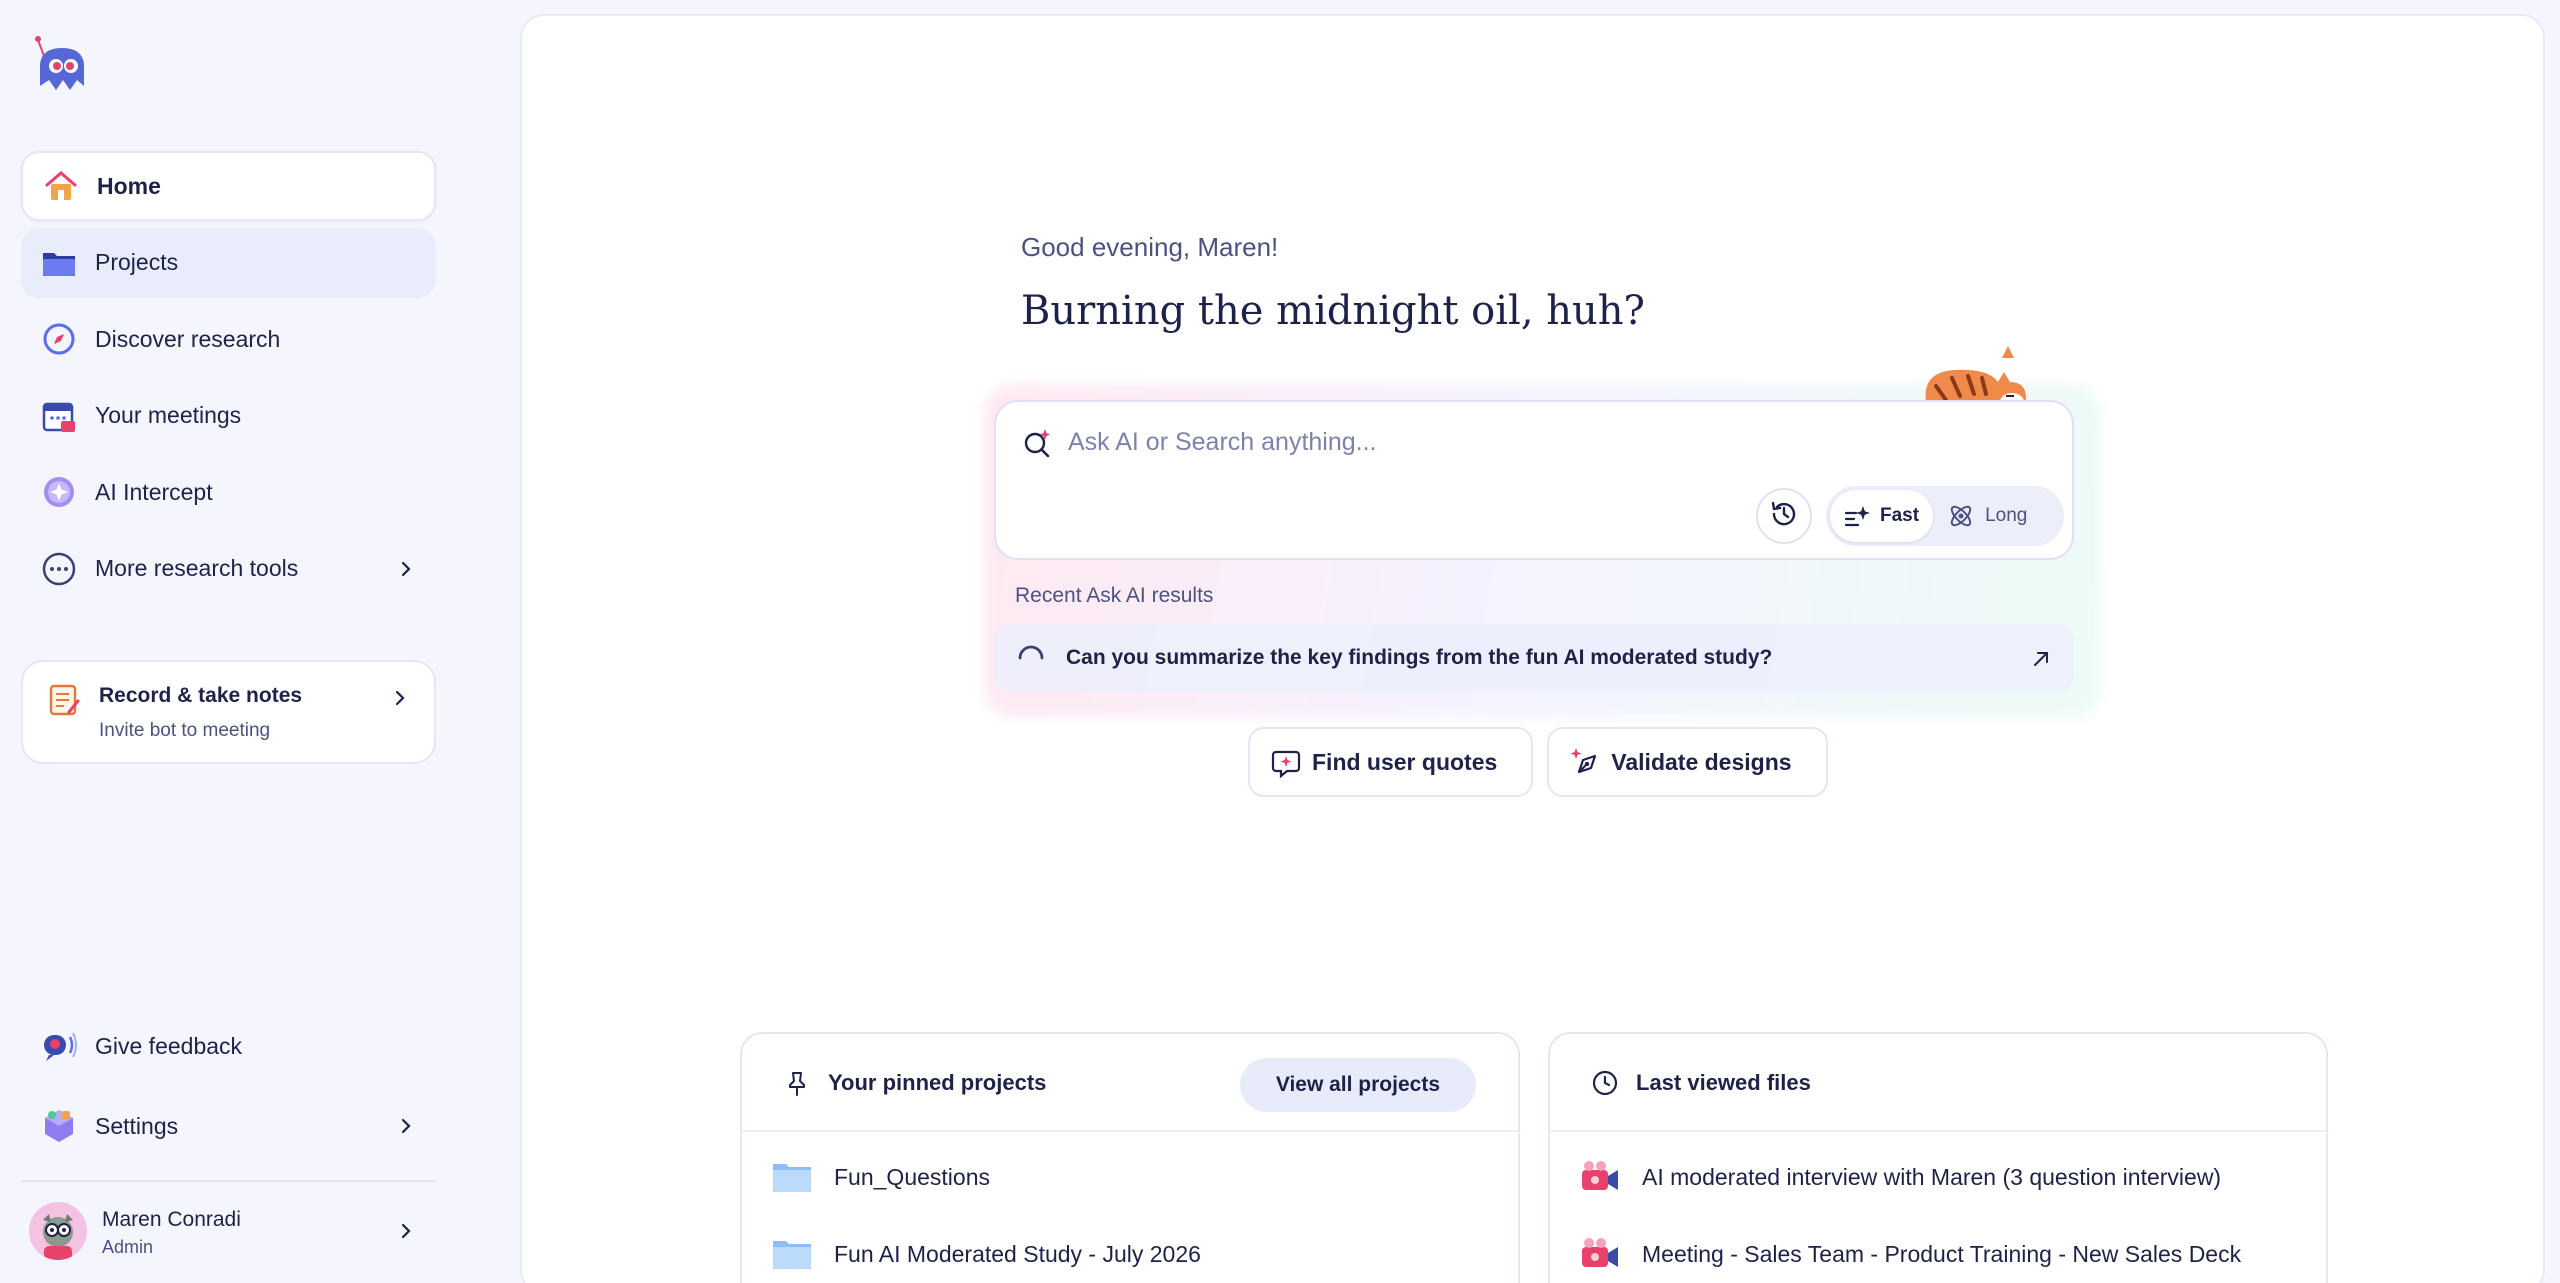  Describe the element at coordinates (912, 1176) in the screenshot. I see `project-name: Fun_Questions` at that location.